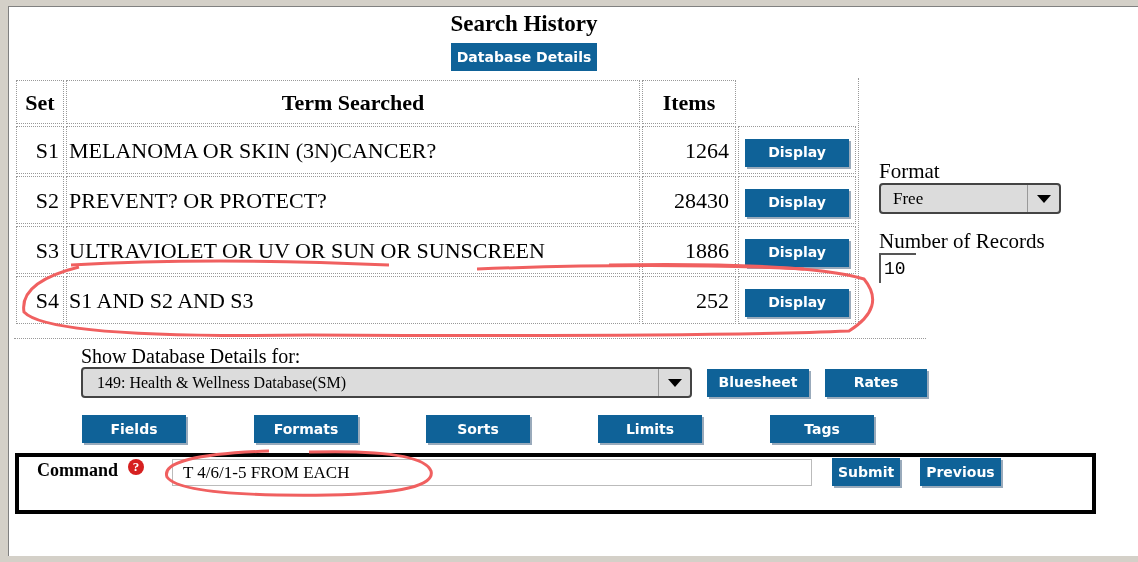  What do you see at coordinates (689, 150) in the screenshot?
I see `table-cell: 1264` at bounding box center [689, 150].